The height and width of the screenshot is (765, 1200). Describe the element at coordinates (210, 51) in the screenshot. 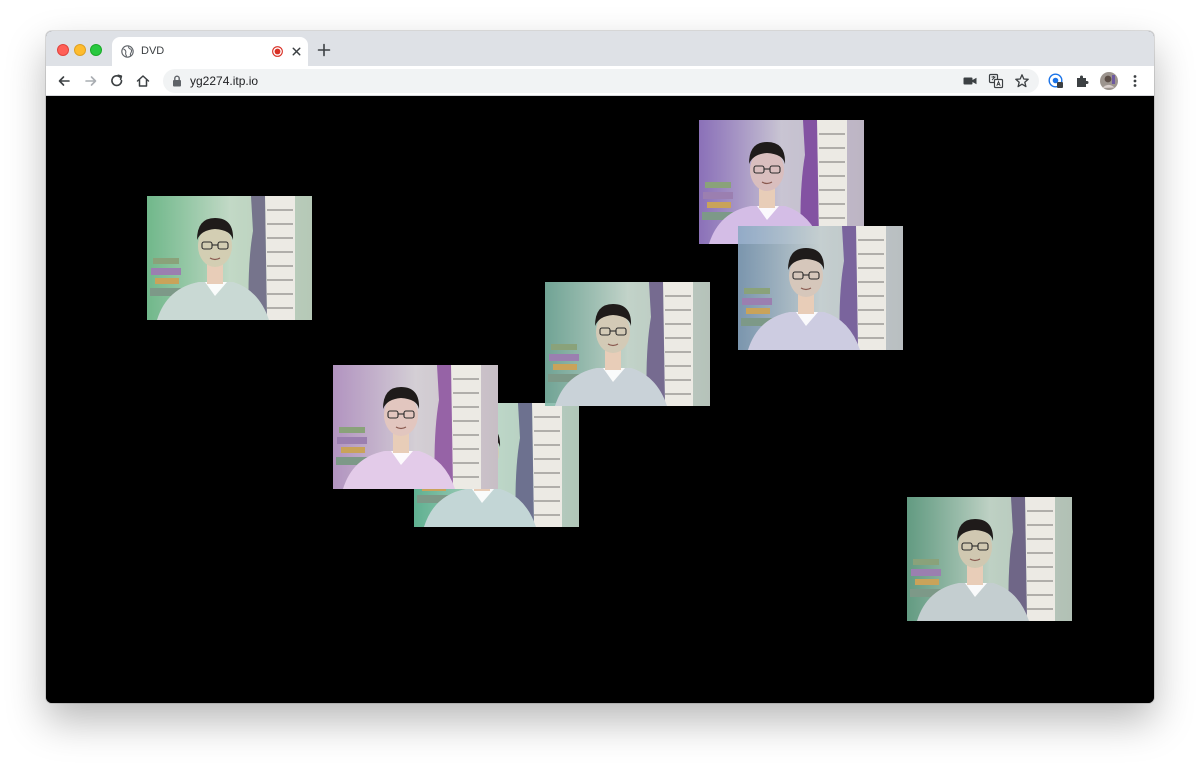

I see `tab-dvd: DVD` at that location.